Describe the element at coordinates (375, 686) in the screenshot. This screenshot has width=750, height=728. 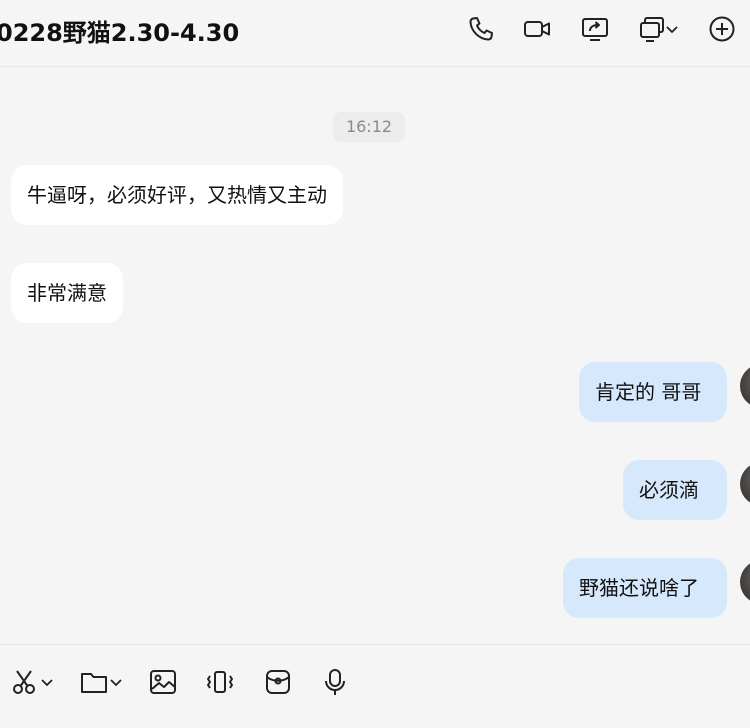
I see `input-toolbar` at that location.